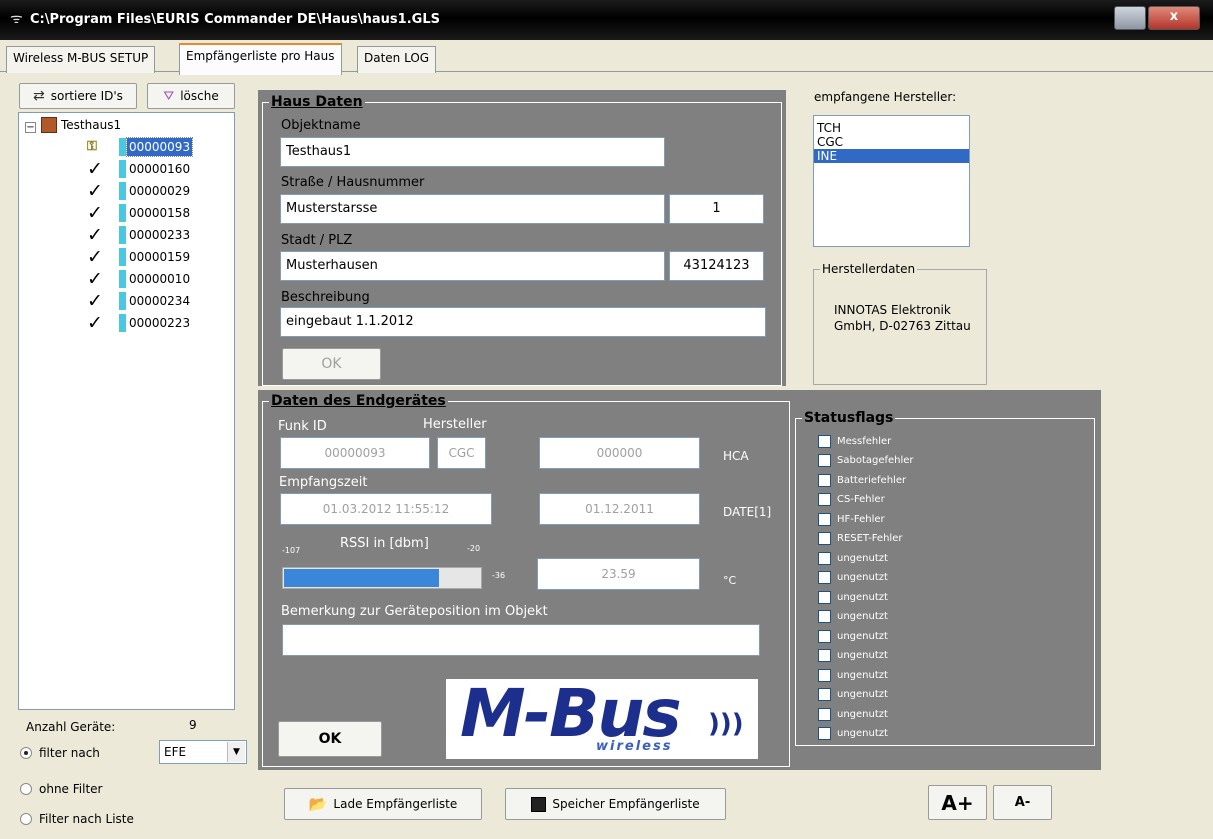  Describe the element at coordinates (872, 480) in the screenshot. I see `statusflag-label: Batteriefehler` at that location.